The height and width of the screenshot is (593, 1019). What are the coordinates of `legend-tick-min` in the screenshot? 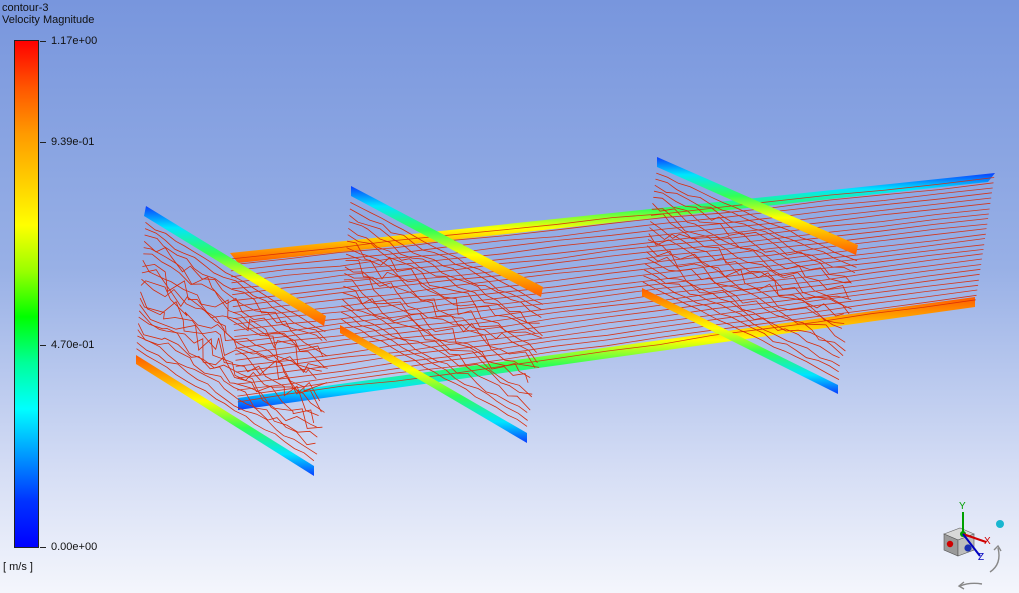 It's located at (43, 547).